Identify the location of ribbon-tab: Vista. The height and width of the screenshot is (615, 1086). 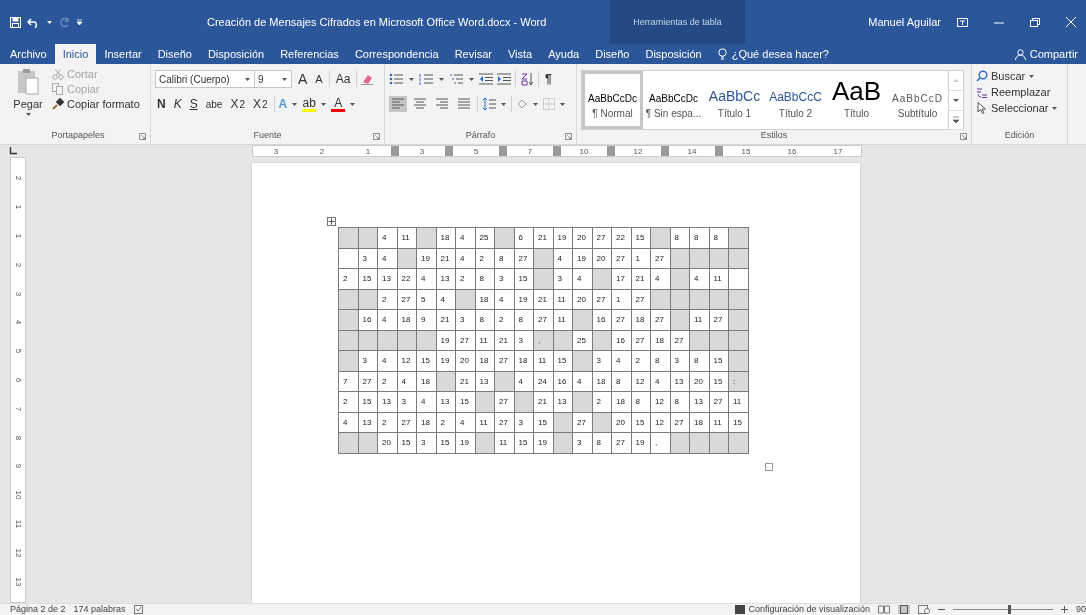
(520, 54).